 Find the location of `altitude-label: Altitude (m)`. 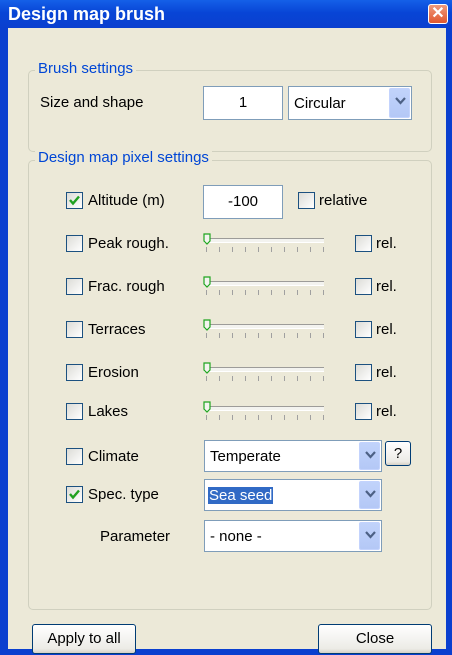

altitude-label: Altitude (m) is located at coordinates (126, 200).